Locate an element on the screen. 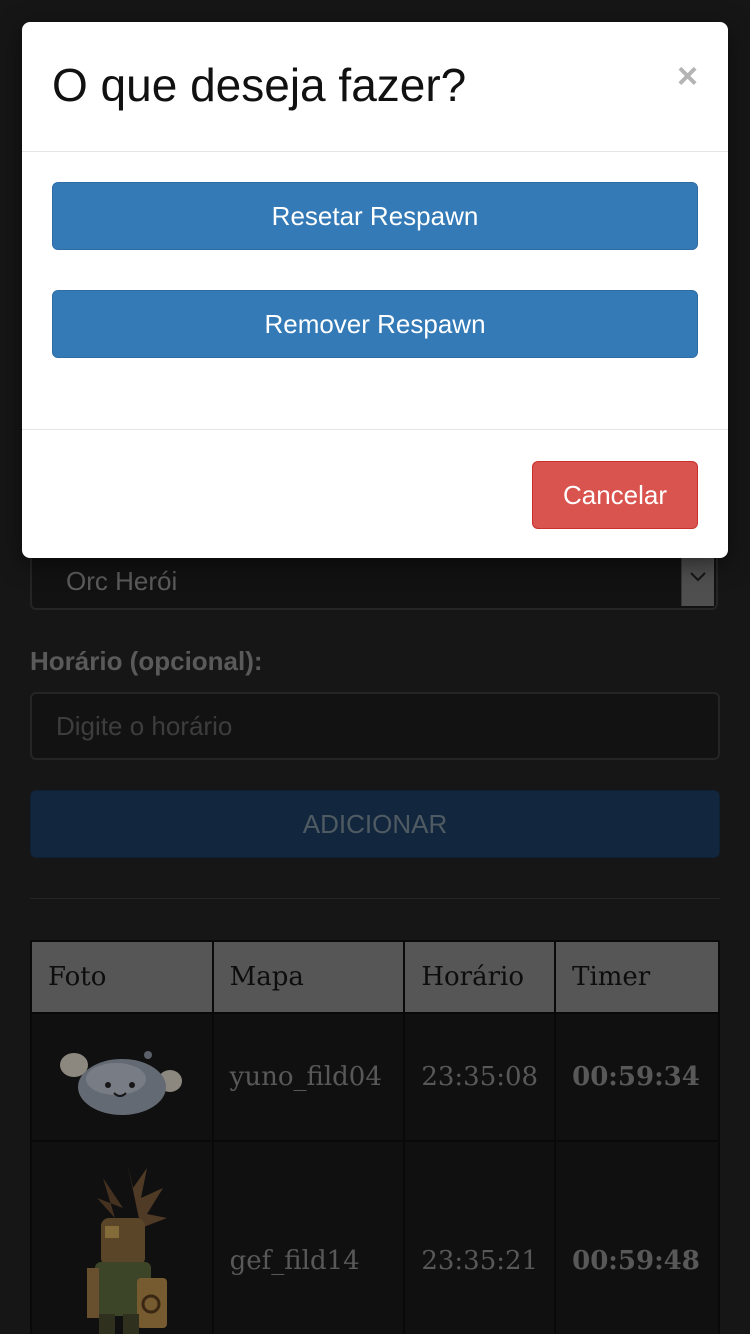 The width and height of the screenshot is (750, 1334). modal-title: O que deseja fazer? is located at coordinates (259, 85).